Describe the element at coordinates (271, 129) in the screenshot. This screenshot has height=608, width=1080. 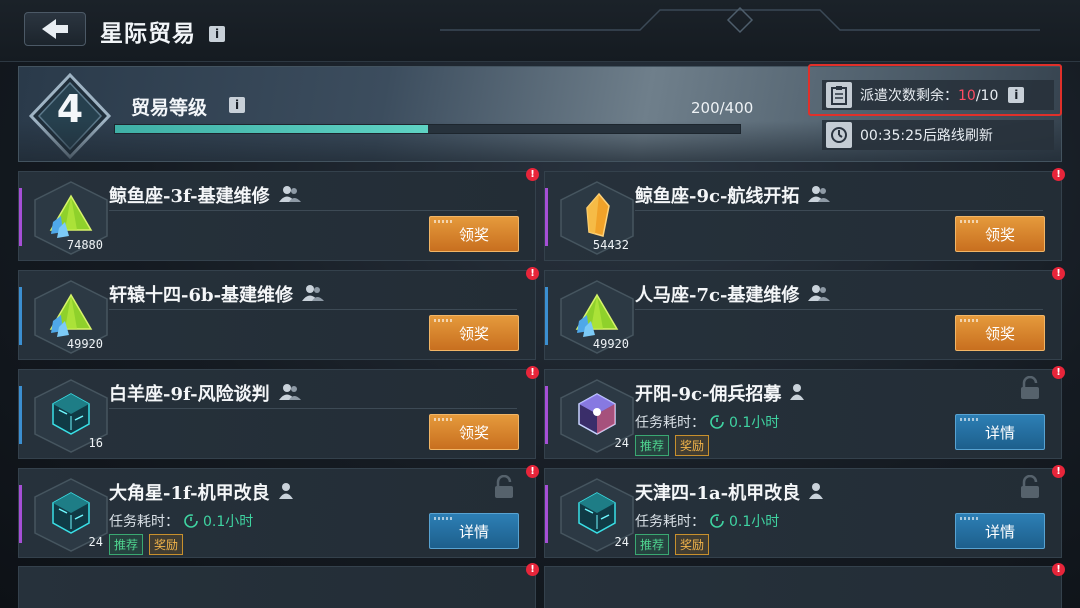
I see `xp-progress-fill` at that location.